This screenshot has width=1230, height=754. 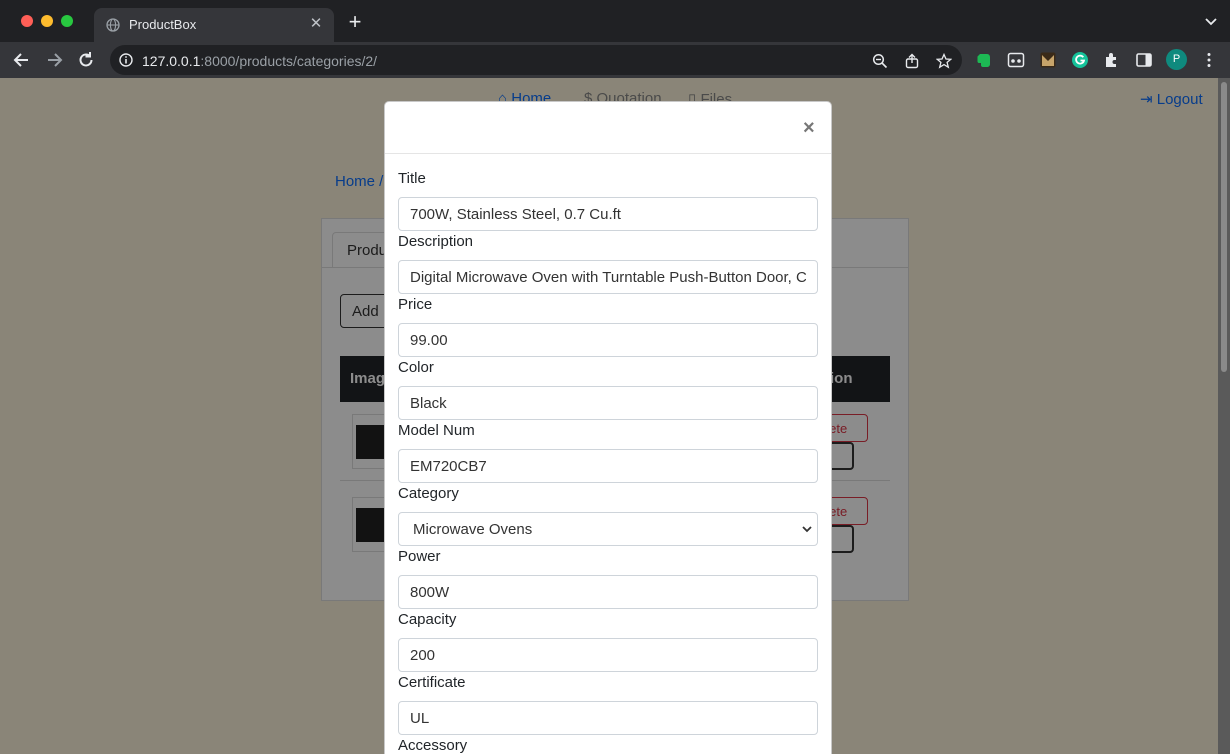 I want to click on grammarly-extension-icon, so click(x=1080, y=60).